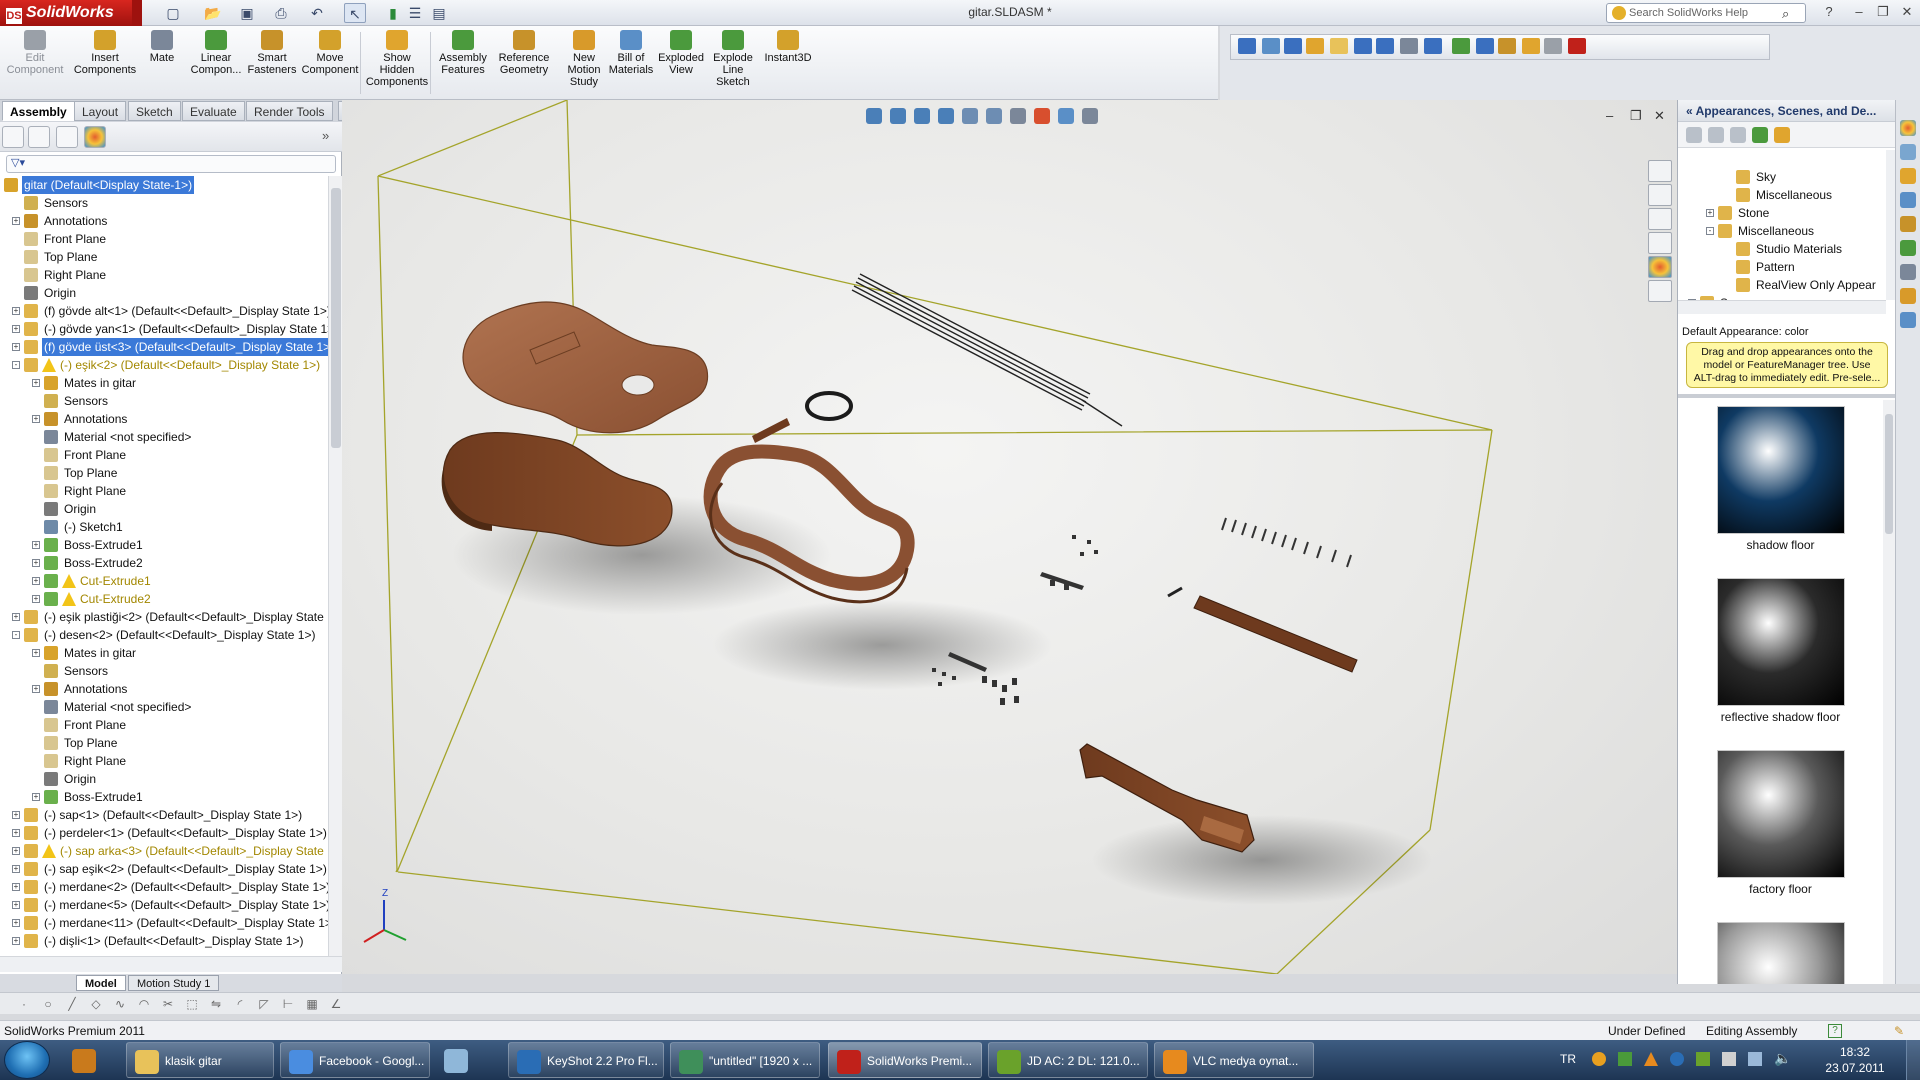 This screenshot has height=1080, width=1920. Describe the element at coordinates (1883, 13) in the screenshot. I see `restore-window-button: ❐` at that location.